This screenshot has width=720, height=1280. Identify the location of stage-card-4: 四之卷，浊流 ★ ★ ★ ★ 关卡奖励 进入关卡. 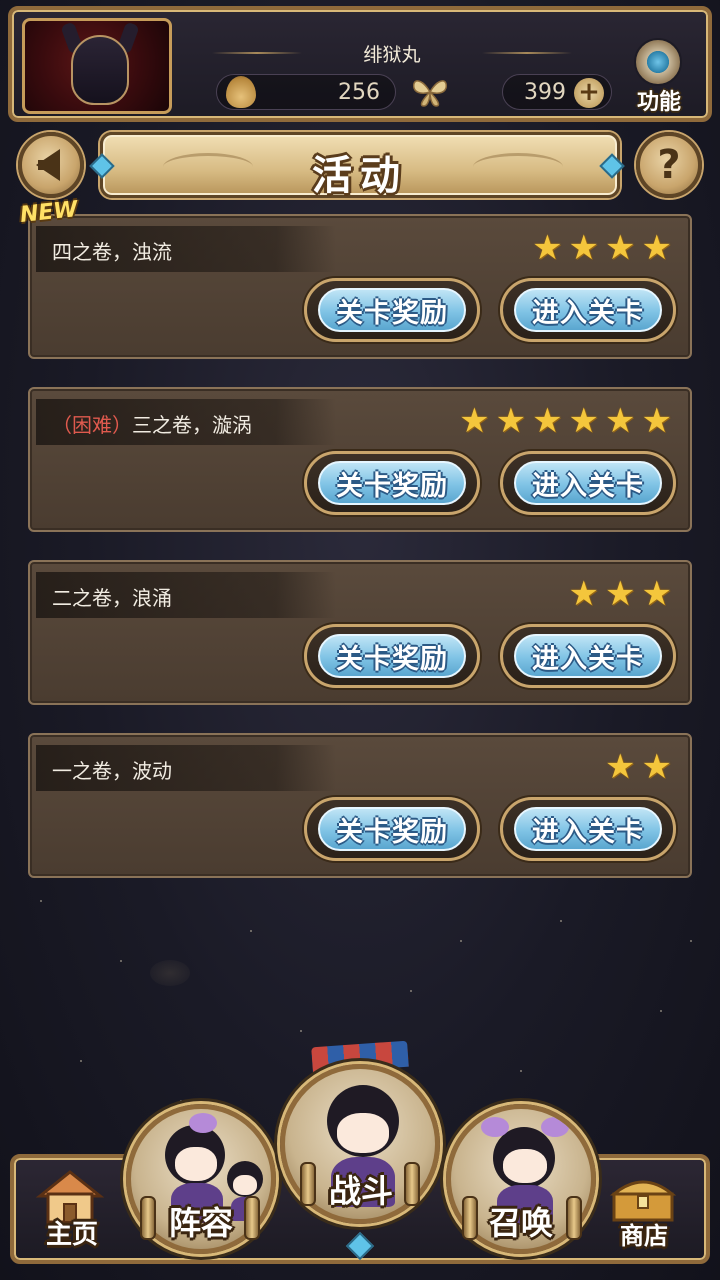
(360, 286).